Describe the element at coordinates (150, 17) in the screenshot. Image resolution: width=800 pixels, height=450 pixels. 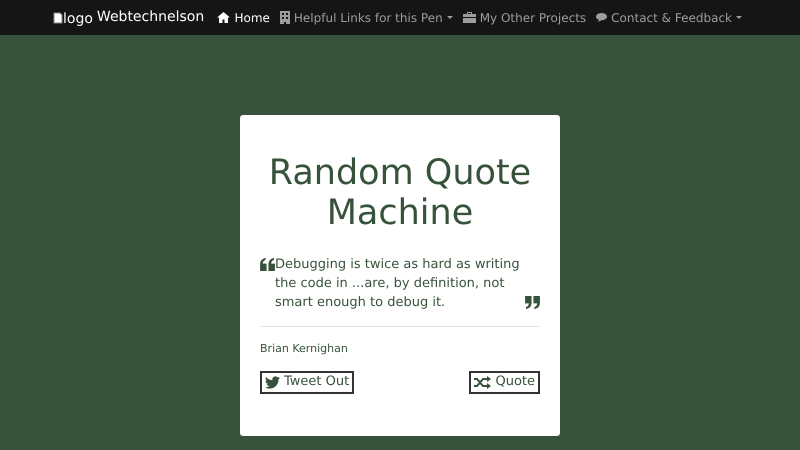
I see `brand-link: Webtechnelson` at that location.